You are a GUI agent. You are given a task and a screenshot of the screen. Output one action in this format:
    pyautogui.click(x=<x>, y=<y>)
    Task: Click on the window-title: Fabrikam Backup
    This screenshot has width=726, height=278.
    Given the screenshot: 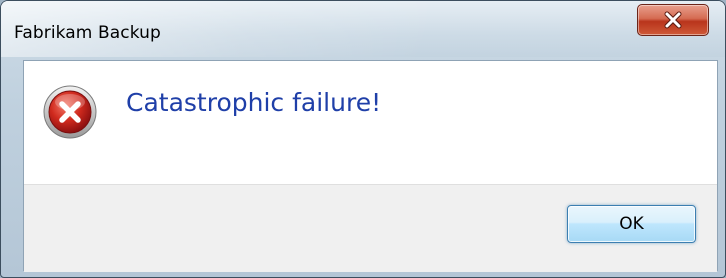 What is the action you would take?
    pyautogui.click(x=87, y=33)
    